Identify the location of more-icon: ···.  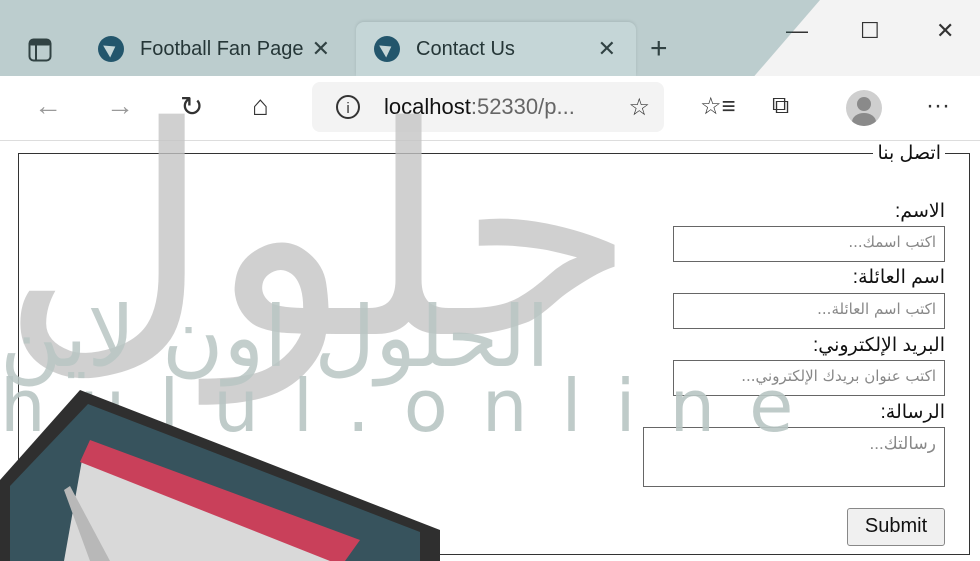
(938, 106).